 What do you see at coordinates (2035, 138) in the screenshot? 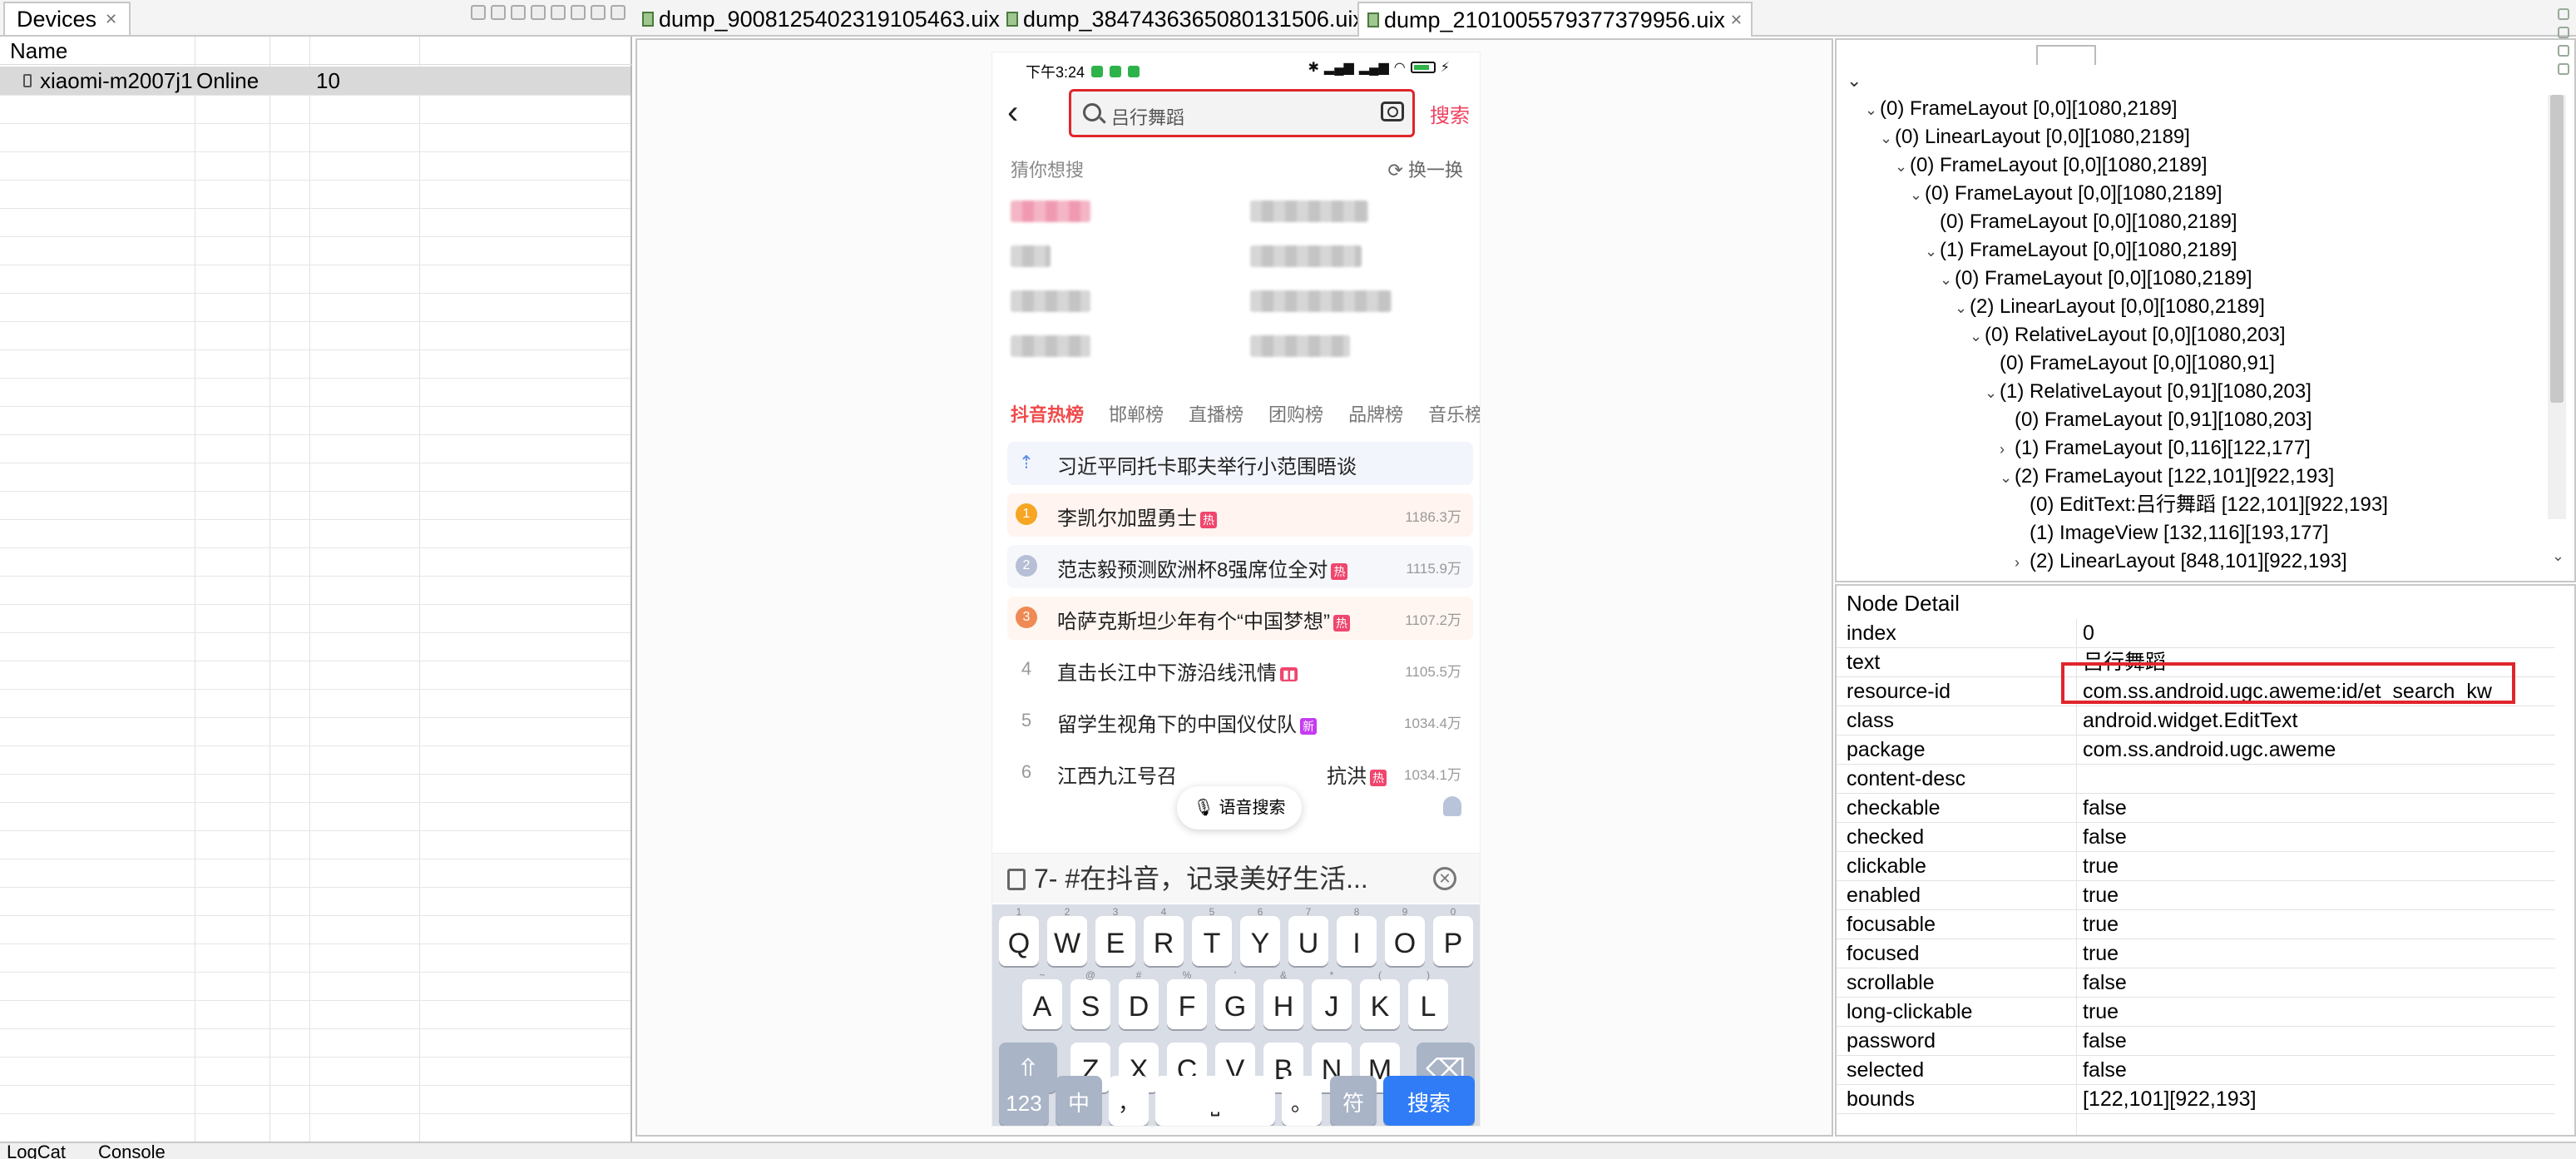
I see `tree-node: ⌄ (0) LinearLayout [0,0][1080,2189]` at bounding box center [2035, 138].